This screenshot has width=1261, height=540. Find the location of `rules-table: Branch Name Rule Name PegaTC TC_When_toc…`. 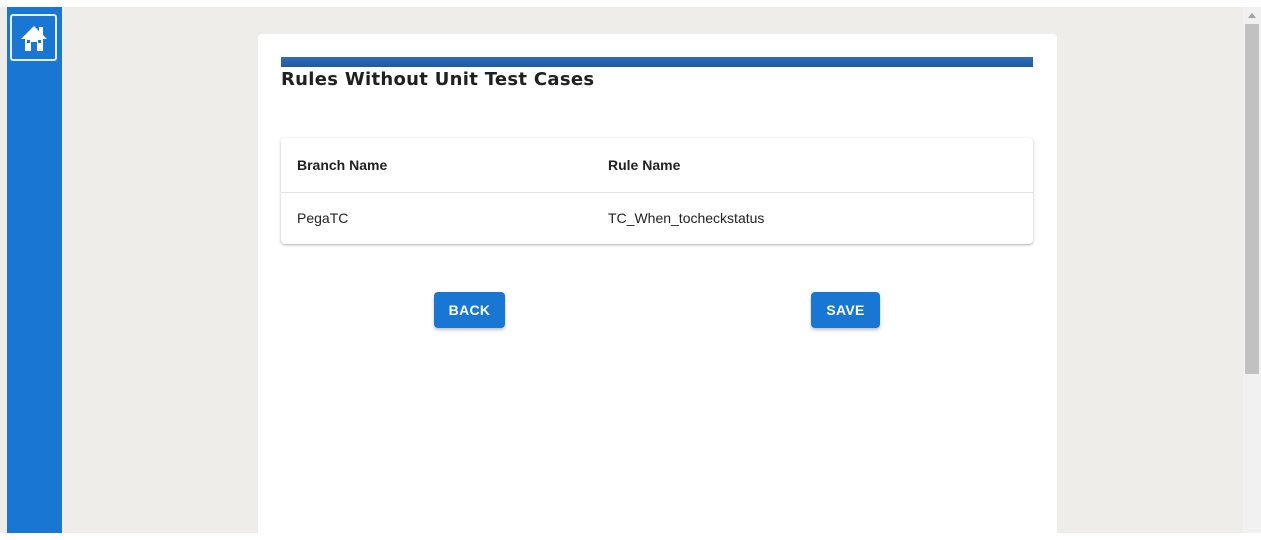

rules-table: Branch Name Rule Name PegaTC TC_When_toc… is located at coordinates (657, 191).